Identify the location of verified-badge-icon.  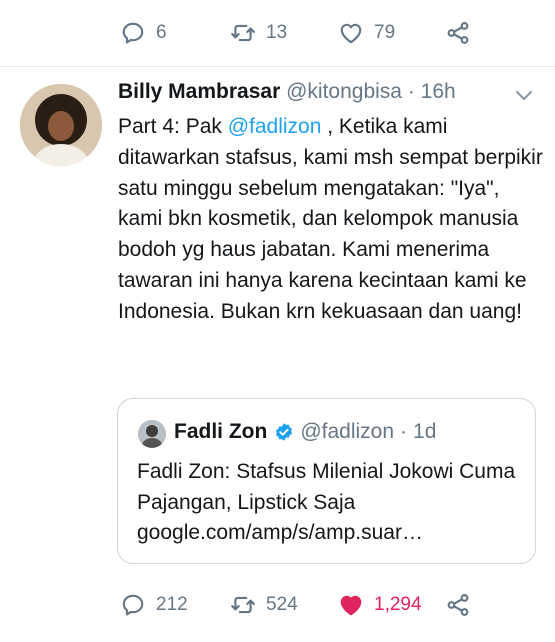
(284, 432).